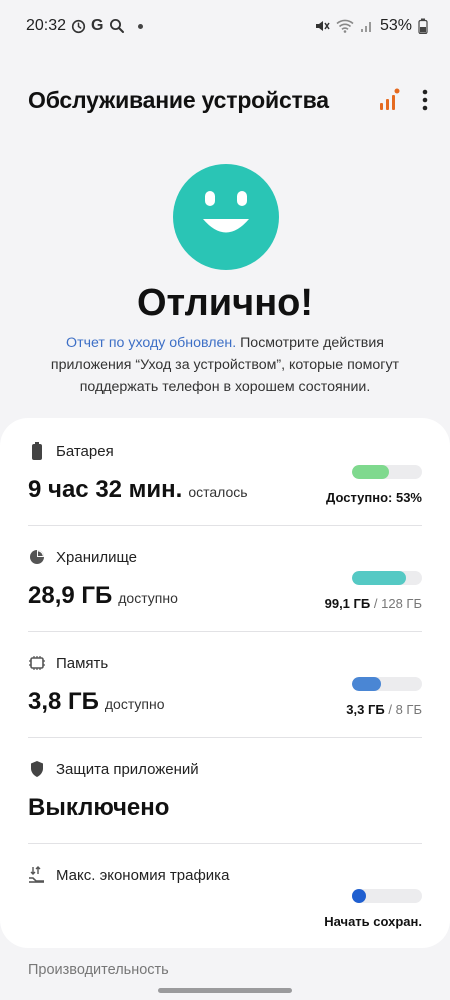  Describe the element at coordinates (37, 557) in the screenshot. I see `pie-chart-icon` at that location.